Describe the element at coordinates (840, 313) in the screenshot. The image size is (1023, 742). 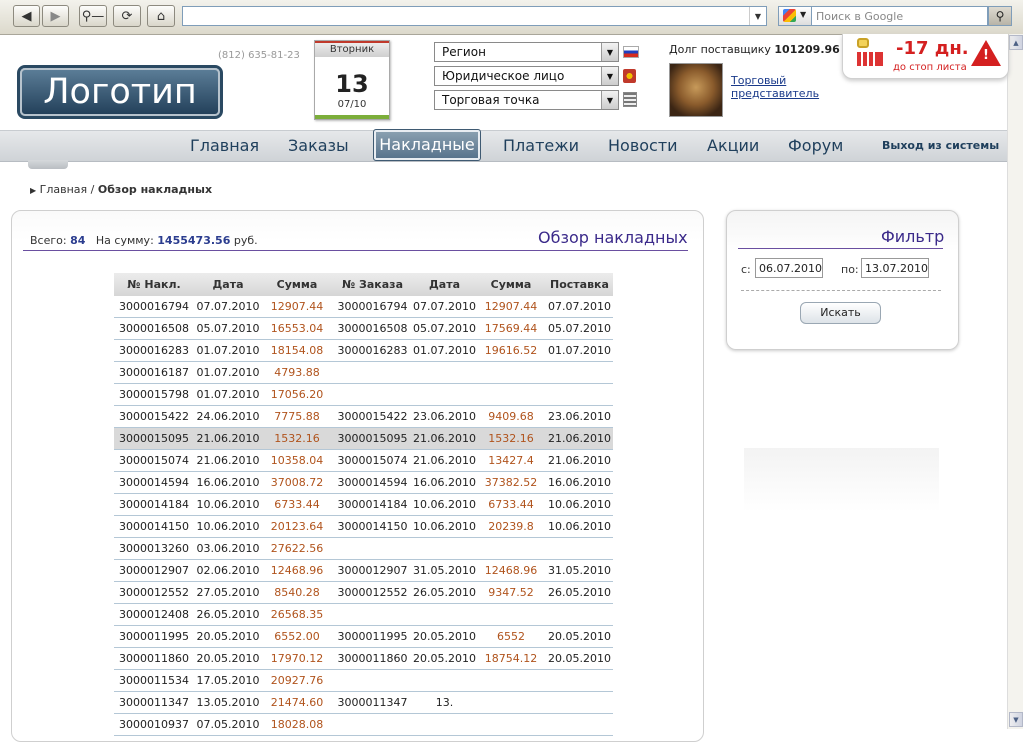
I see `search-button: Искать` at that location.